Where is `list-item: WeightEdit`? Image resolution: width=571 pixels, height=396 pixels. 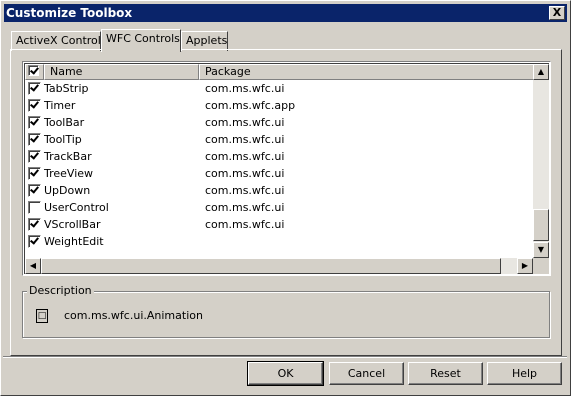 list-item: WeightEdit is located at coordinates (280, 241).